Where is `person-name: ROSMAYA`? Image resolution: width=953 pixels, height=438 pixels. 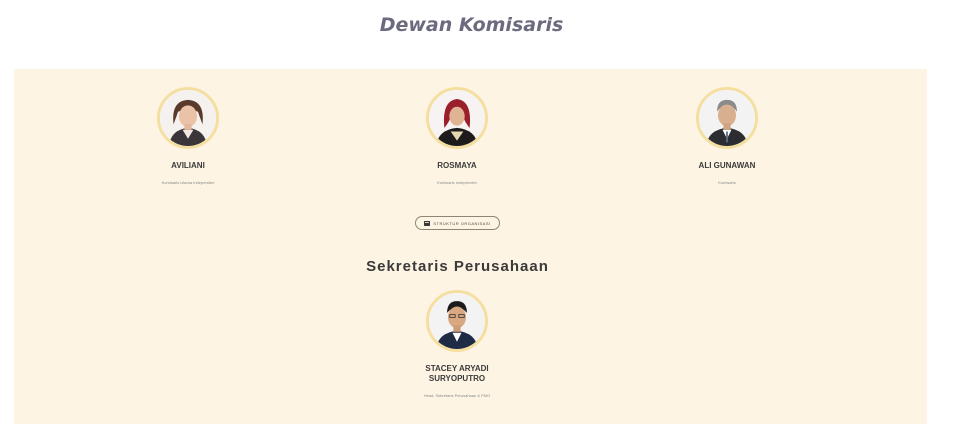
person-name: ROSMAYA is located at coordinates (457, 165).